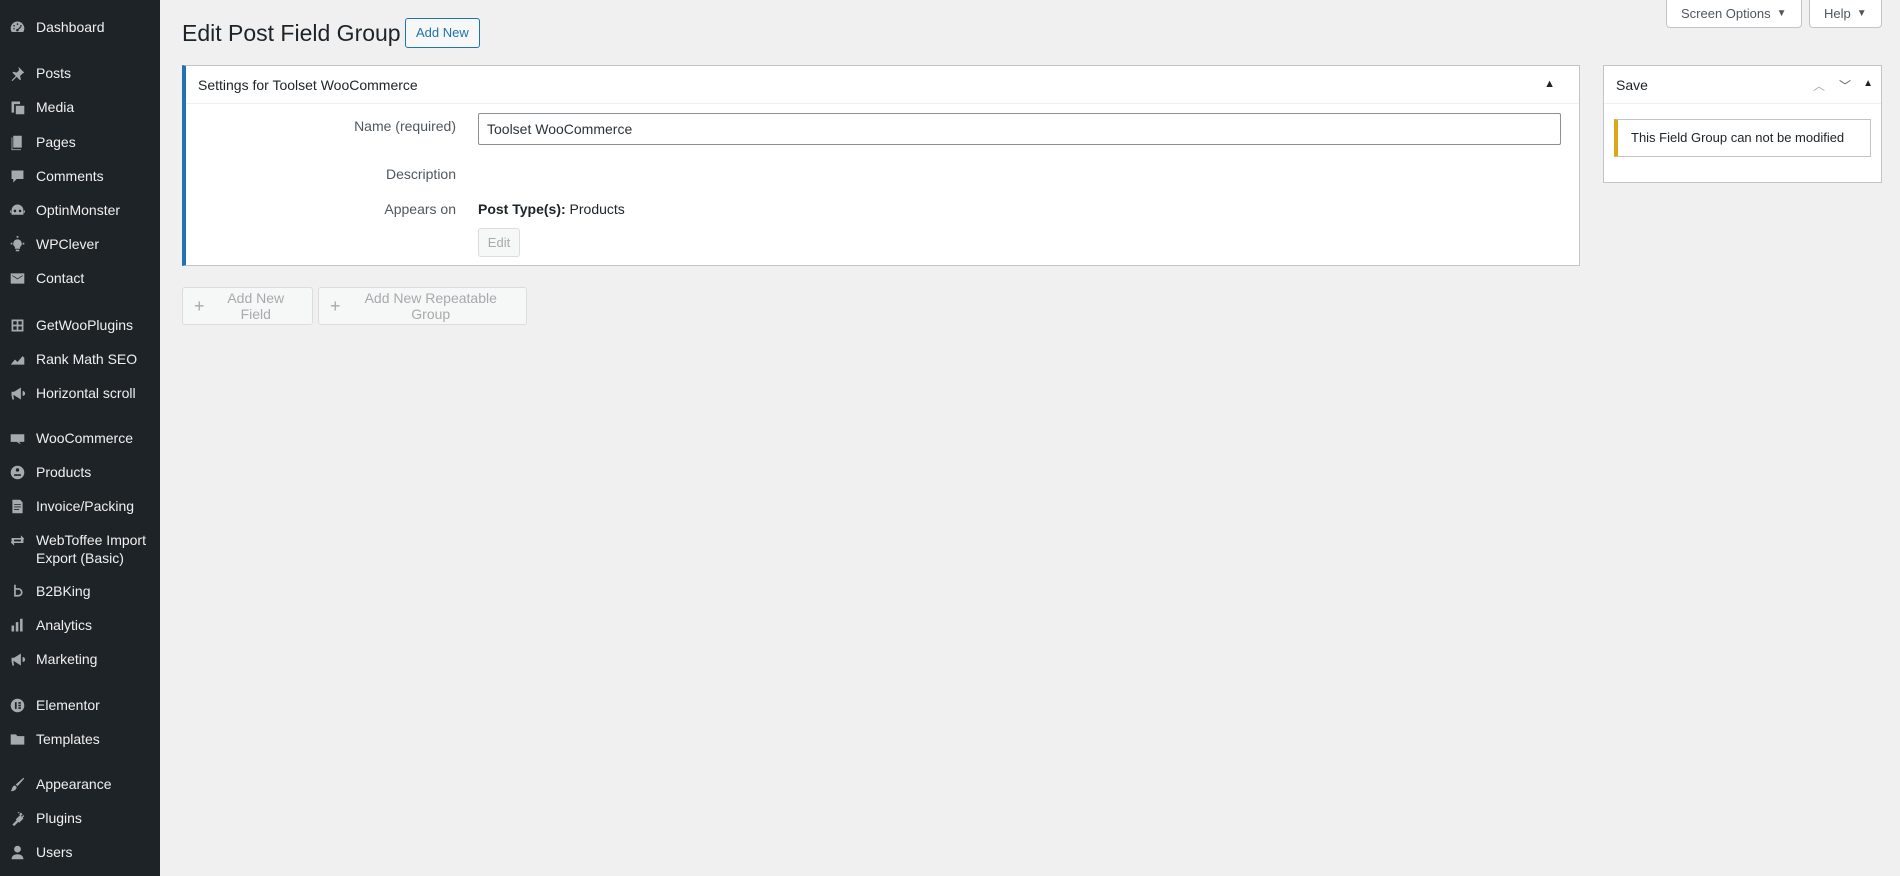 Image resolution: width=1900 pixels, height=876 pixels. What do you see at coordinates (1845, 85) in the screenshot?
I see `move-down-icon: ﹀` at bounding box center [1845, 85].